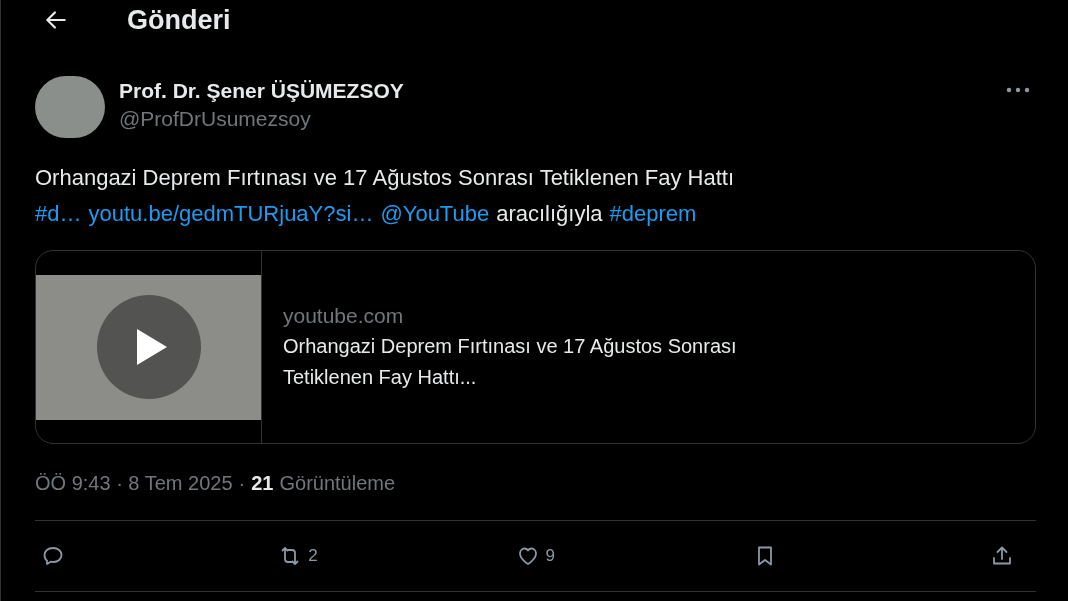 The width and height of the screenshot is (1068, 601). I want to click on tweet-link: #deprem, so click(653, 214).